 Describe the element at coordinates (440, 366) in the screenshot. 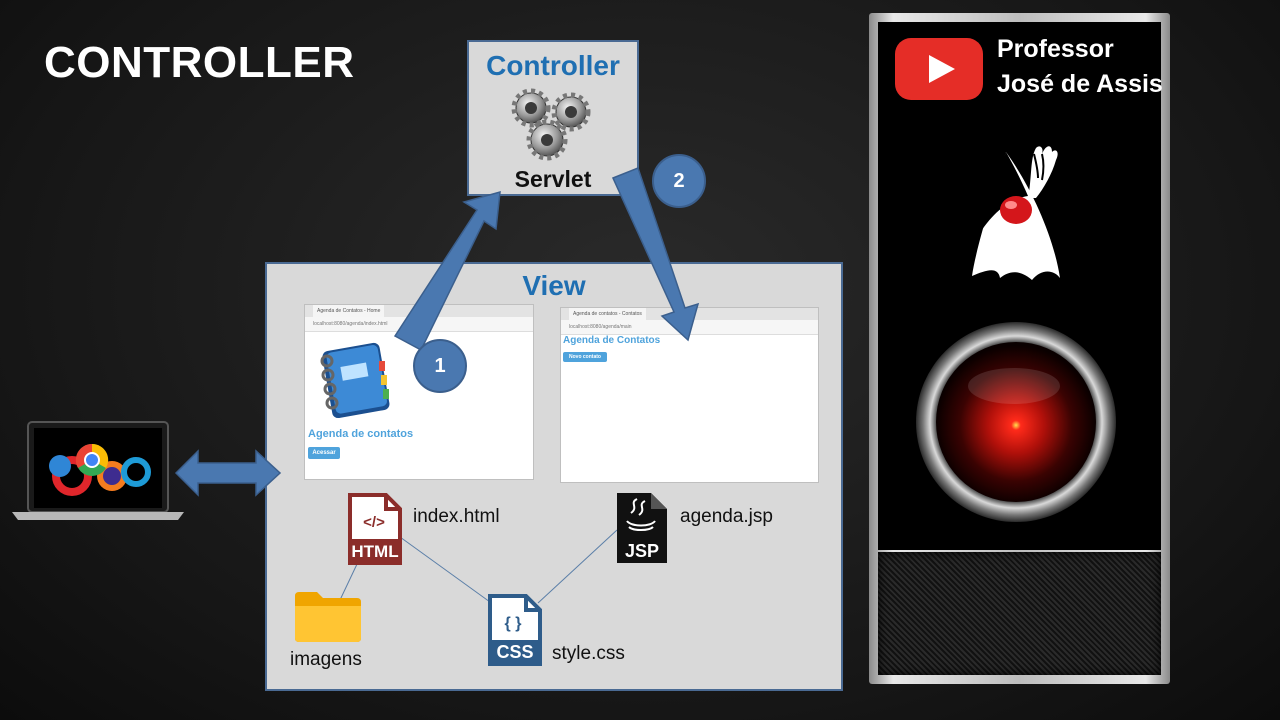

I see `step-1-badge: 1` at that location.